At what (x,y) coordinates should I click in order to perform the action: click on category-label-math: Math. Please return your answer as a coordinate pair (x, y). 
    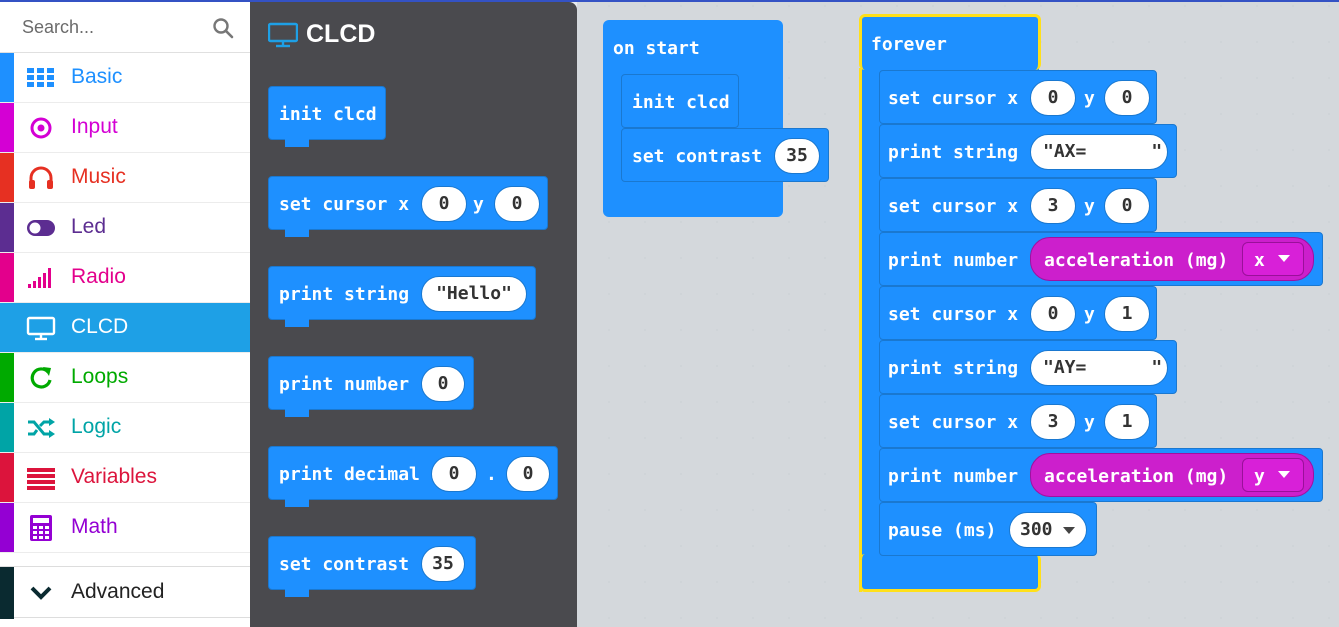
    Looking at the image, I should click on (94, 526).